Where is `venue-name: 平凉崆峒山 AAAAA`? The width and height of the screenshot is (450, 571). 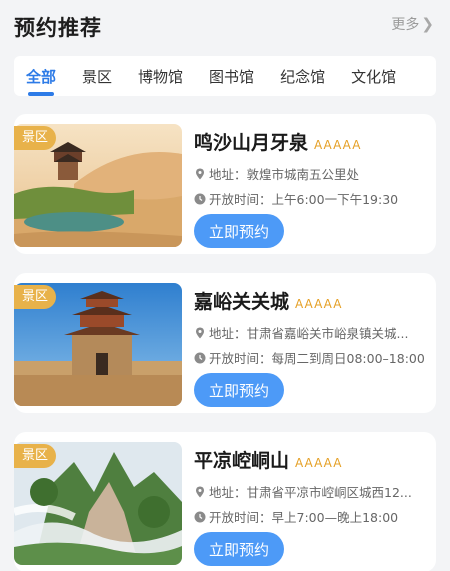 venue-name: 平凉崆峒山 AAAAA is located at coordinates (268, 461).